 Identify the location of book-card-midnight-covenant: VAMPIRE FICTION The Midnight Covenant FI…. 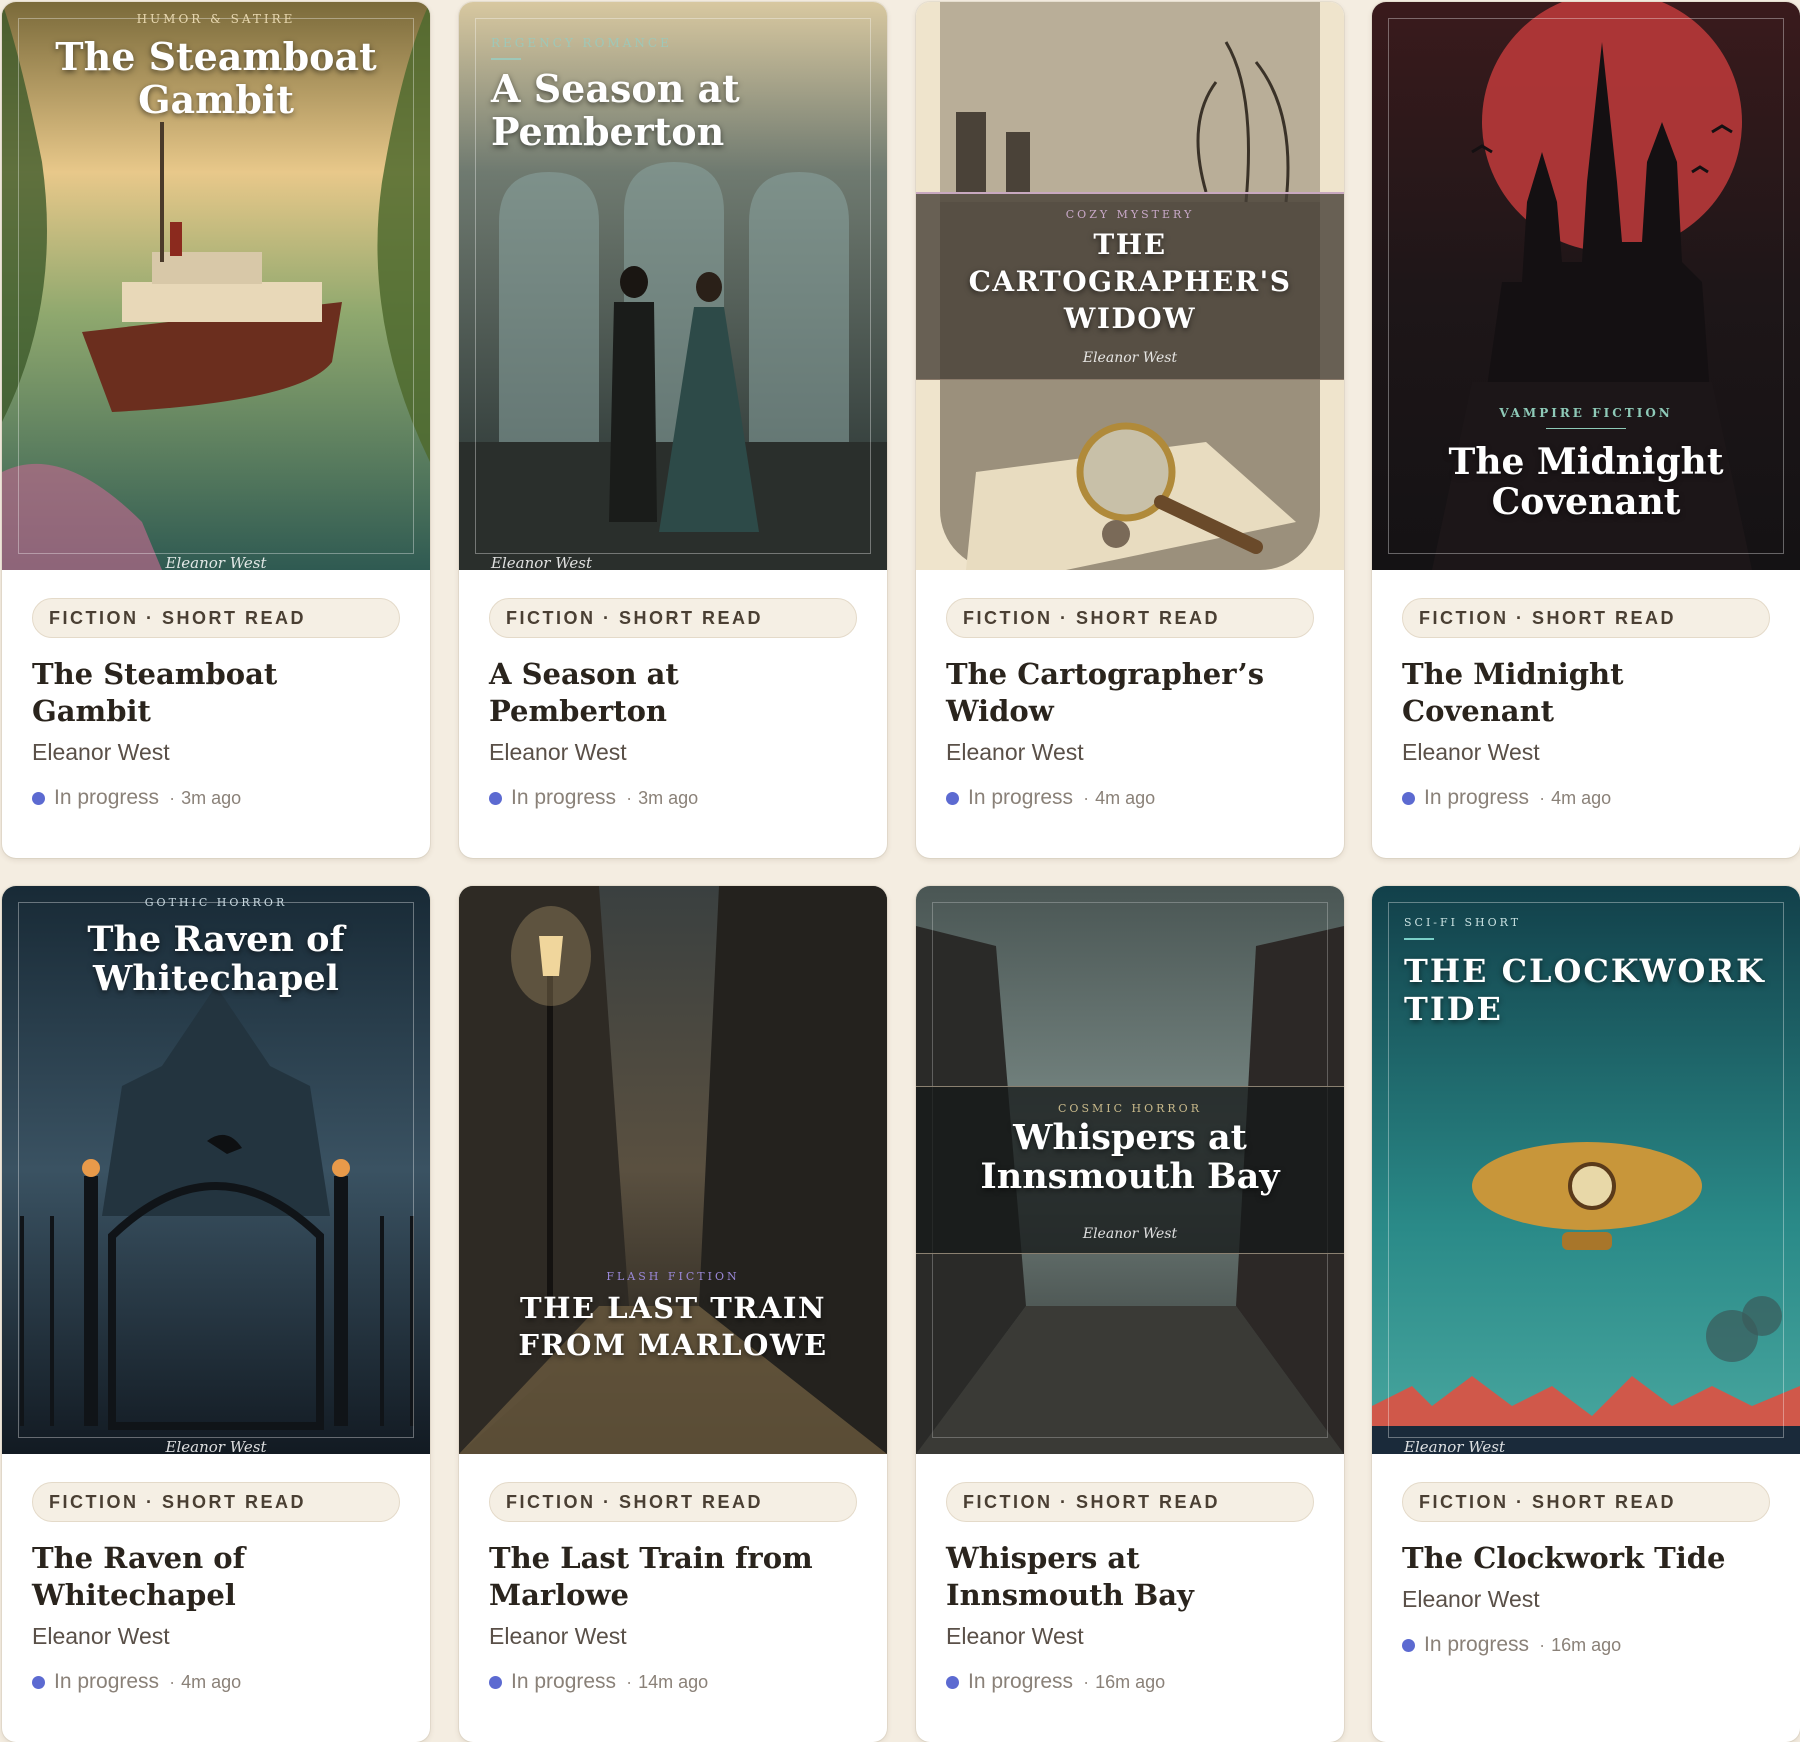
(1586, 430).